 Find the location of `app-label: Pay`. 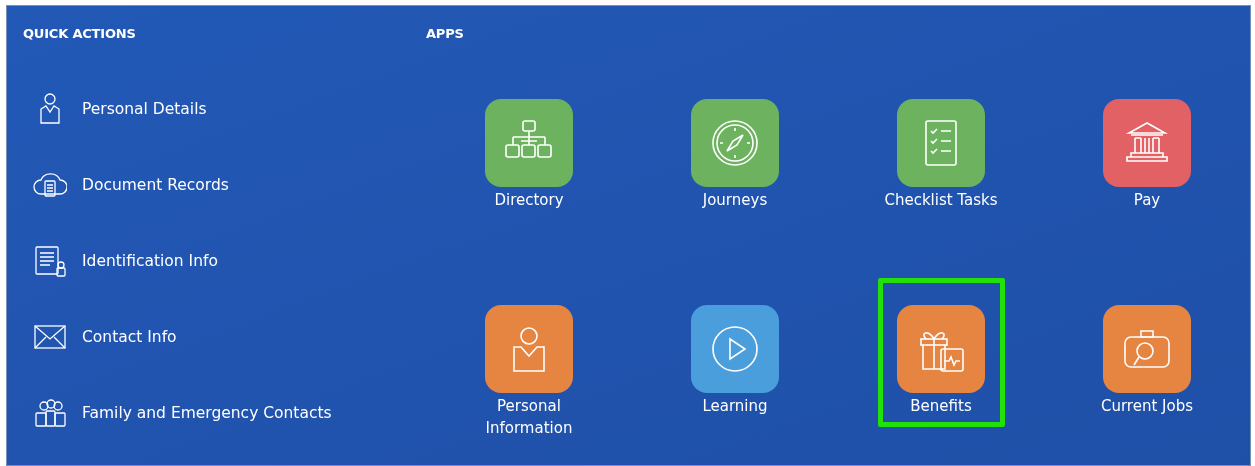

app-label: Pay is located at coordinates (1147, 200).